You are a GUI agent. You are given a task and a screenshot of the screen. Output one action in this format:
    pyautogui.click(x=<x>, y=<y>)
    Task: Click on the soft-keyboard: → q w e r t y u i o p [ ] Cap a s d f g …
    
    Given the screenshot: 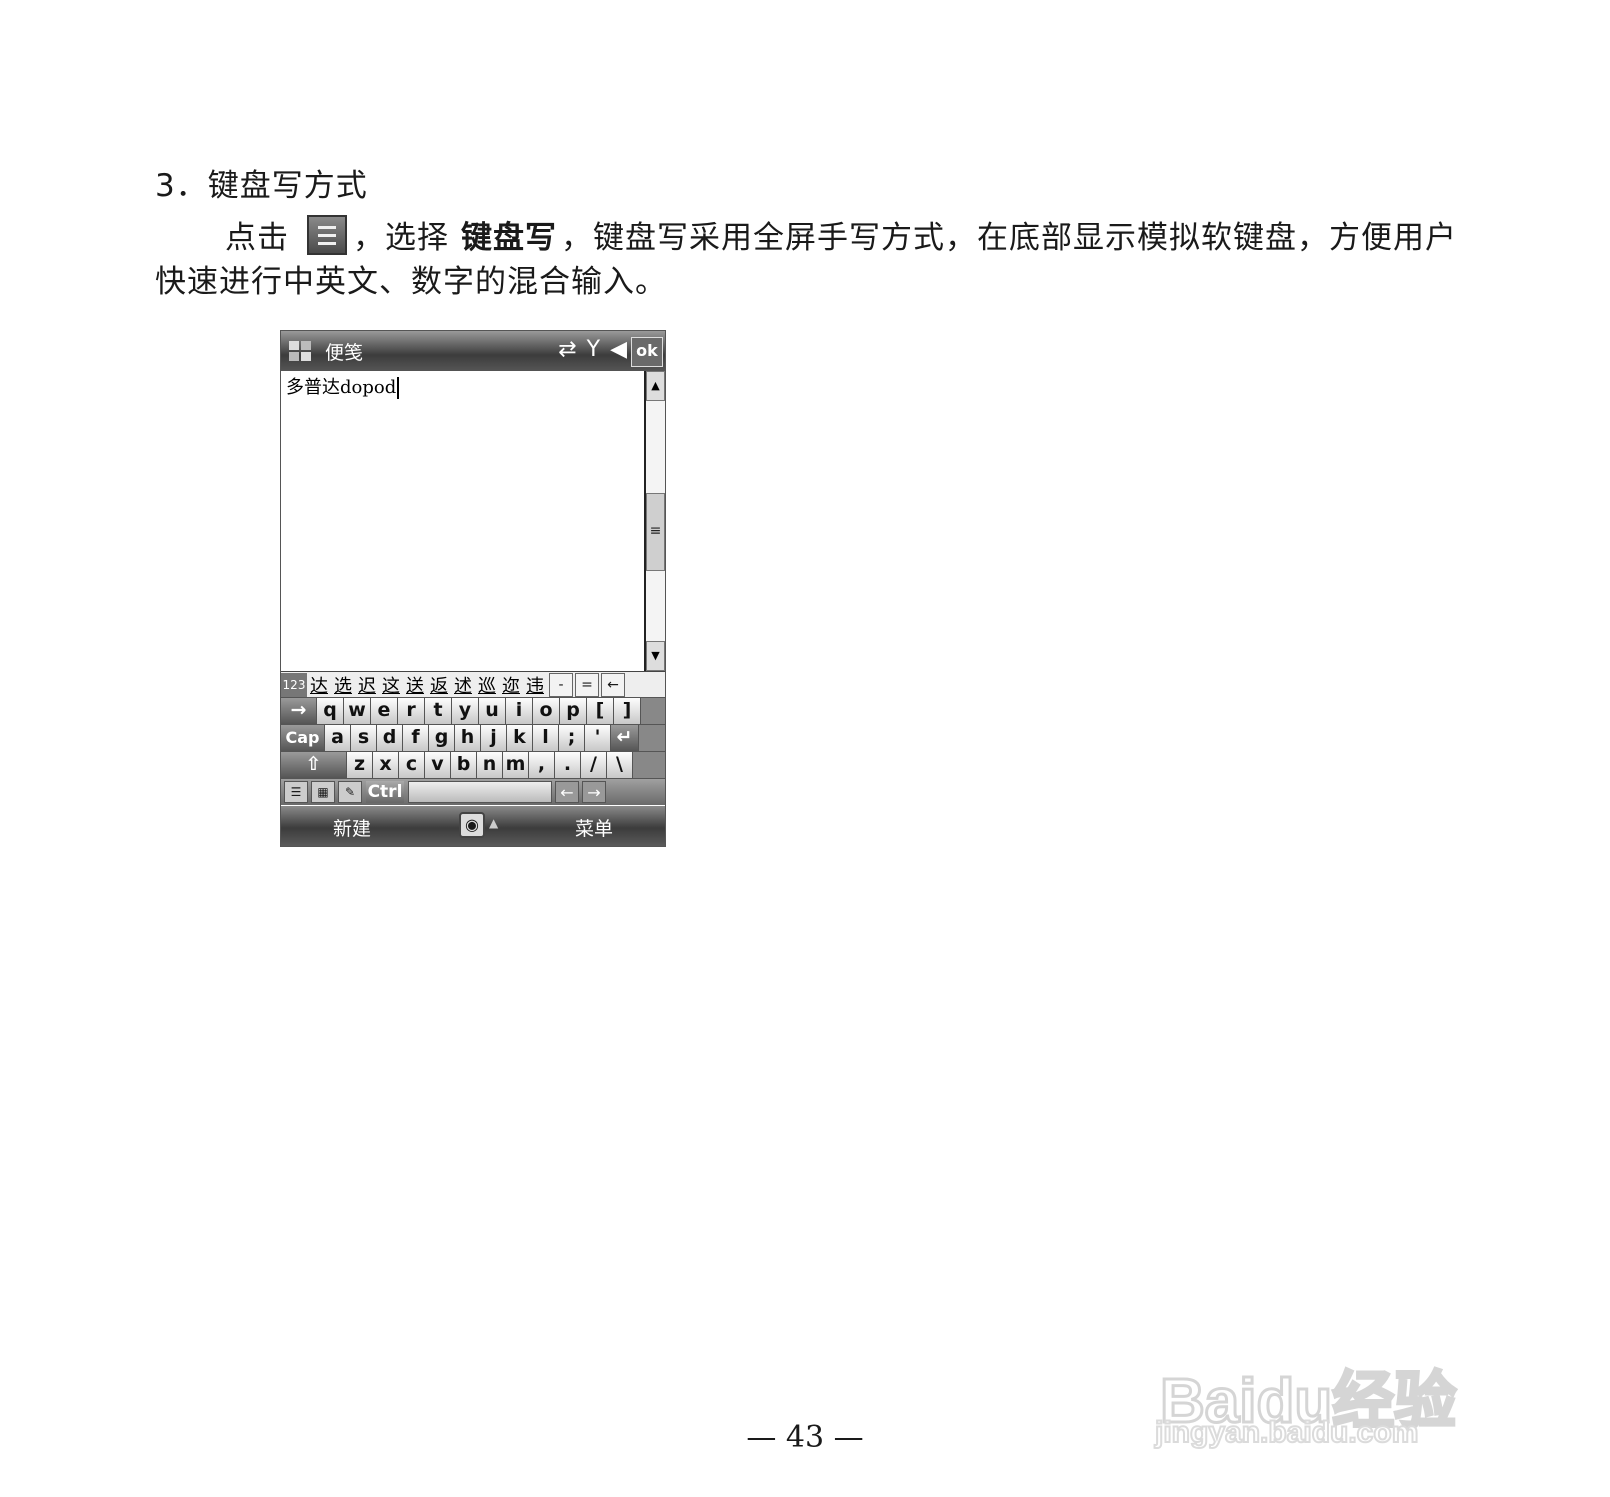 What is the action you would take?
    pyautogui.click(x=473, y=751)
    